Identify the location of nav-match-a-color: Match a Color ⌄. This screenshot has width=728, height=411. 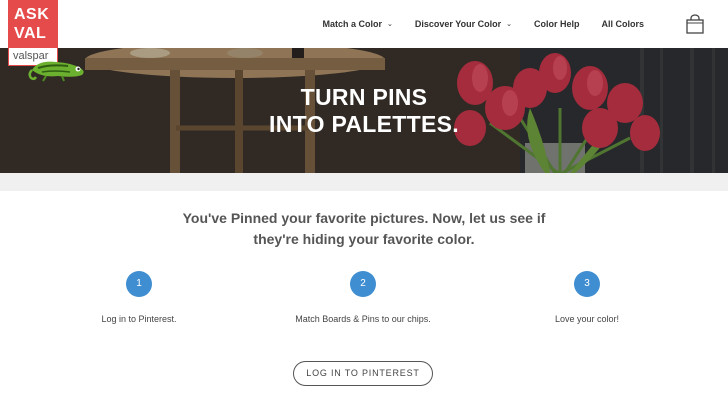
(358, 24).